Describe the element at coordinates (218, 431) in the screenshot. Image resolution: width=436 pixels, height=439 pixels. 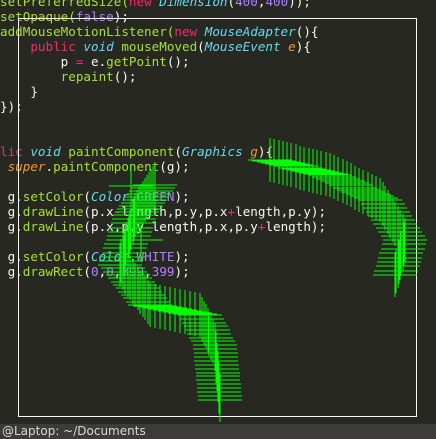
I see `terminal-title-bar: @Laptop: ~/Documents` at that location.